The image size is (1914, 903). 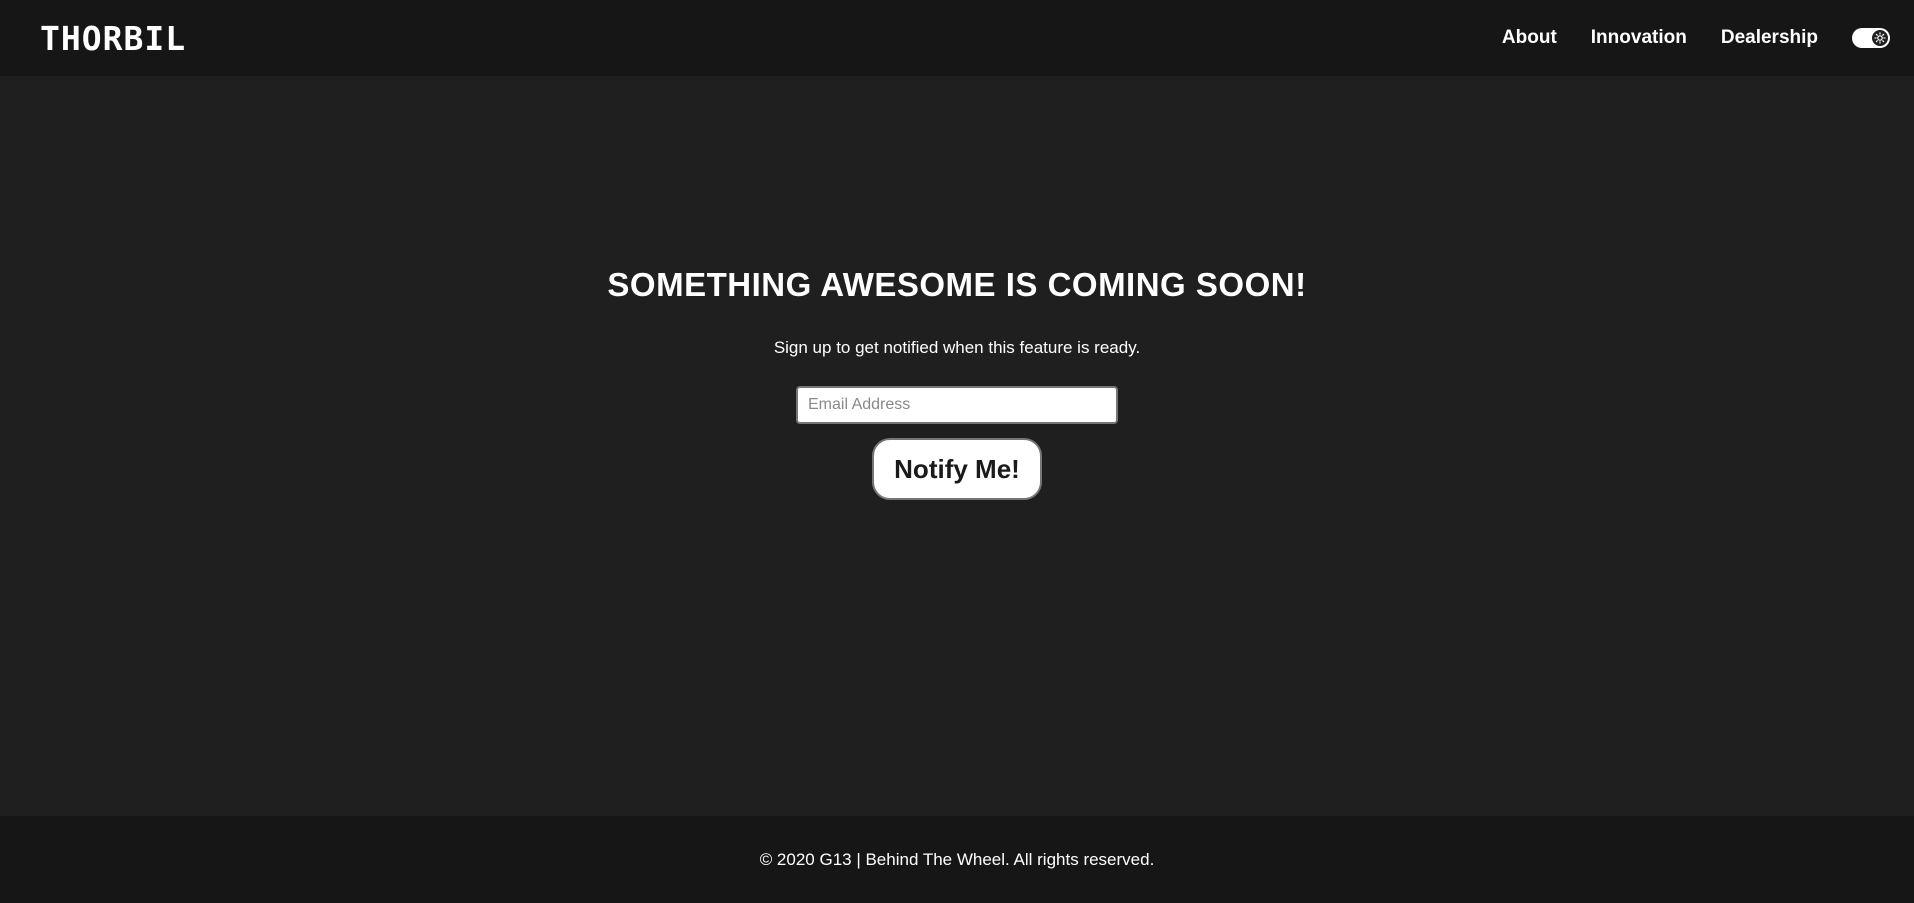 What do you see at coordinates (957, 405) in the screenshot?
I see `email-input` at bounding box center [957, 405].